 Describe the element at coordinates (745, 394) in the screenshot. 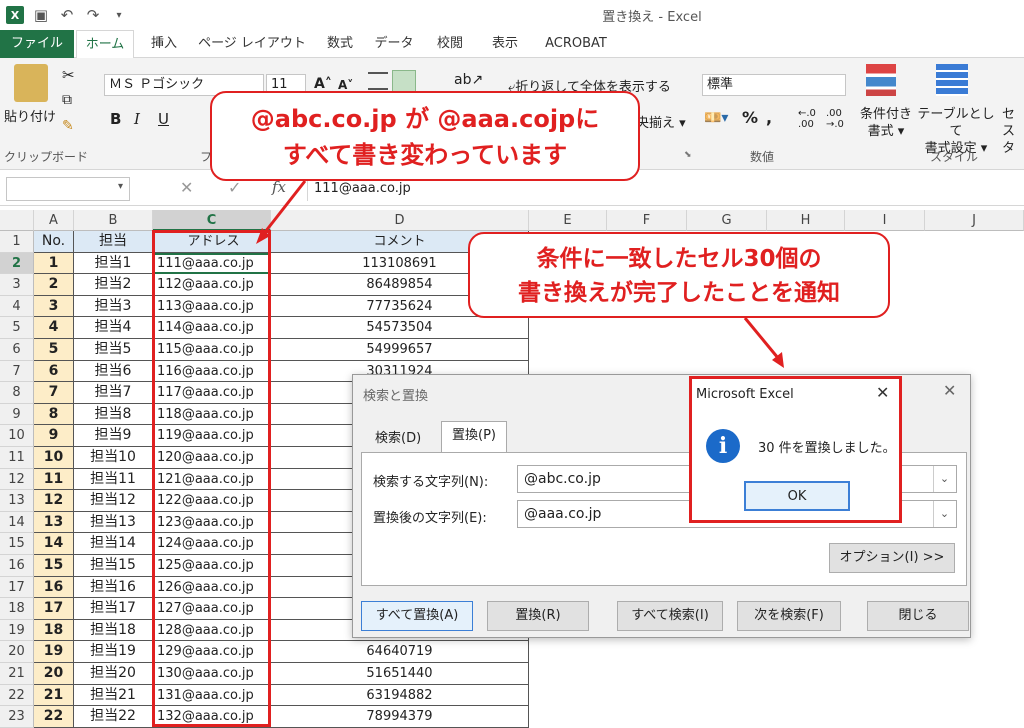

I see `message-box-title: Microsoft Excel` at that location.